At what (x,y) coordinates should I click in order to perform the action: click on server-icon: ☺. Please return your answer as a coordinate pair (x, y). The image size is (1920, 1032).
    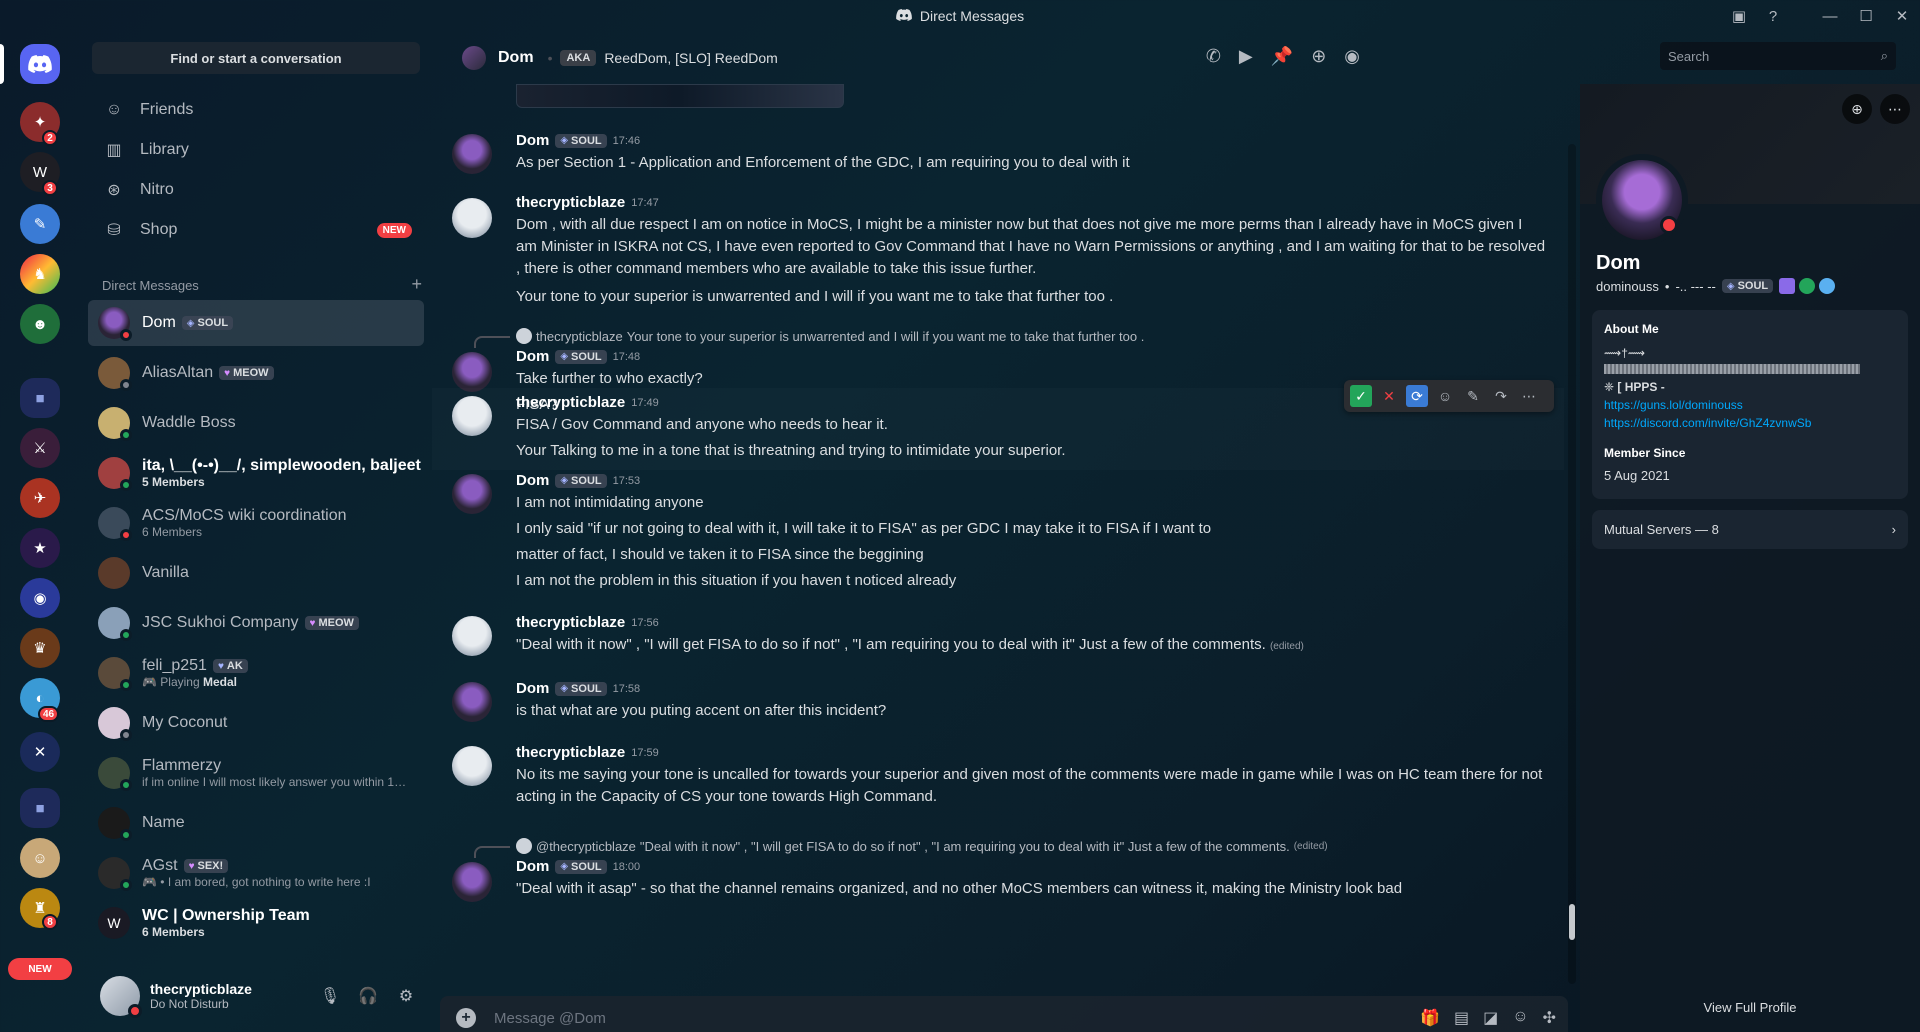
    Looking at the image, I should click on (40, 858).